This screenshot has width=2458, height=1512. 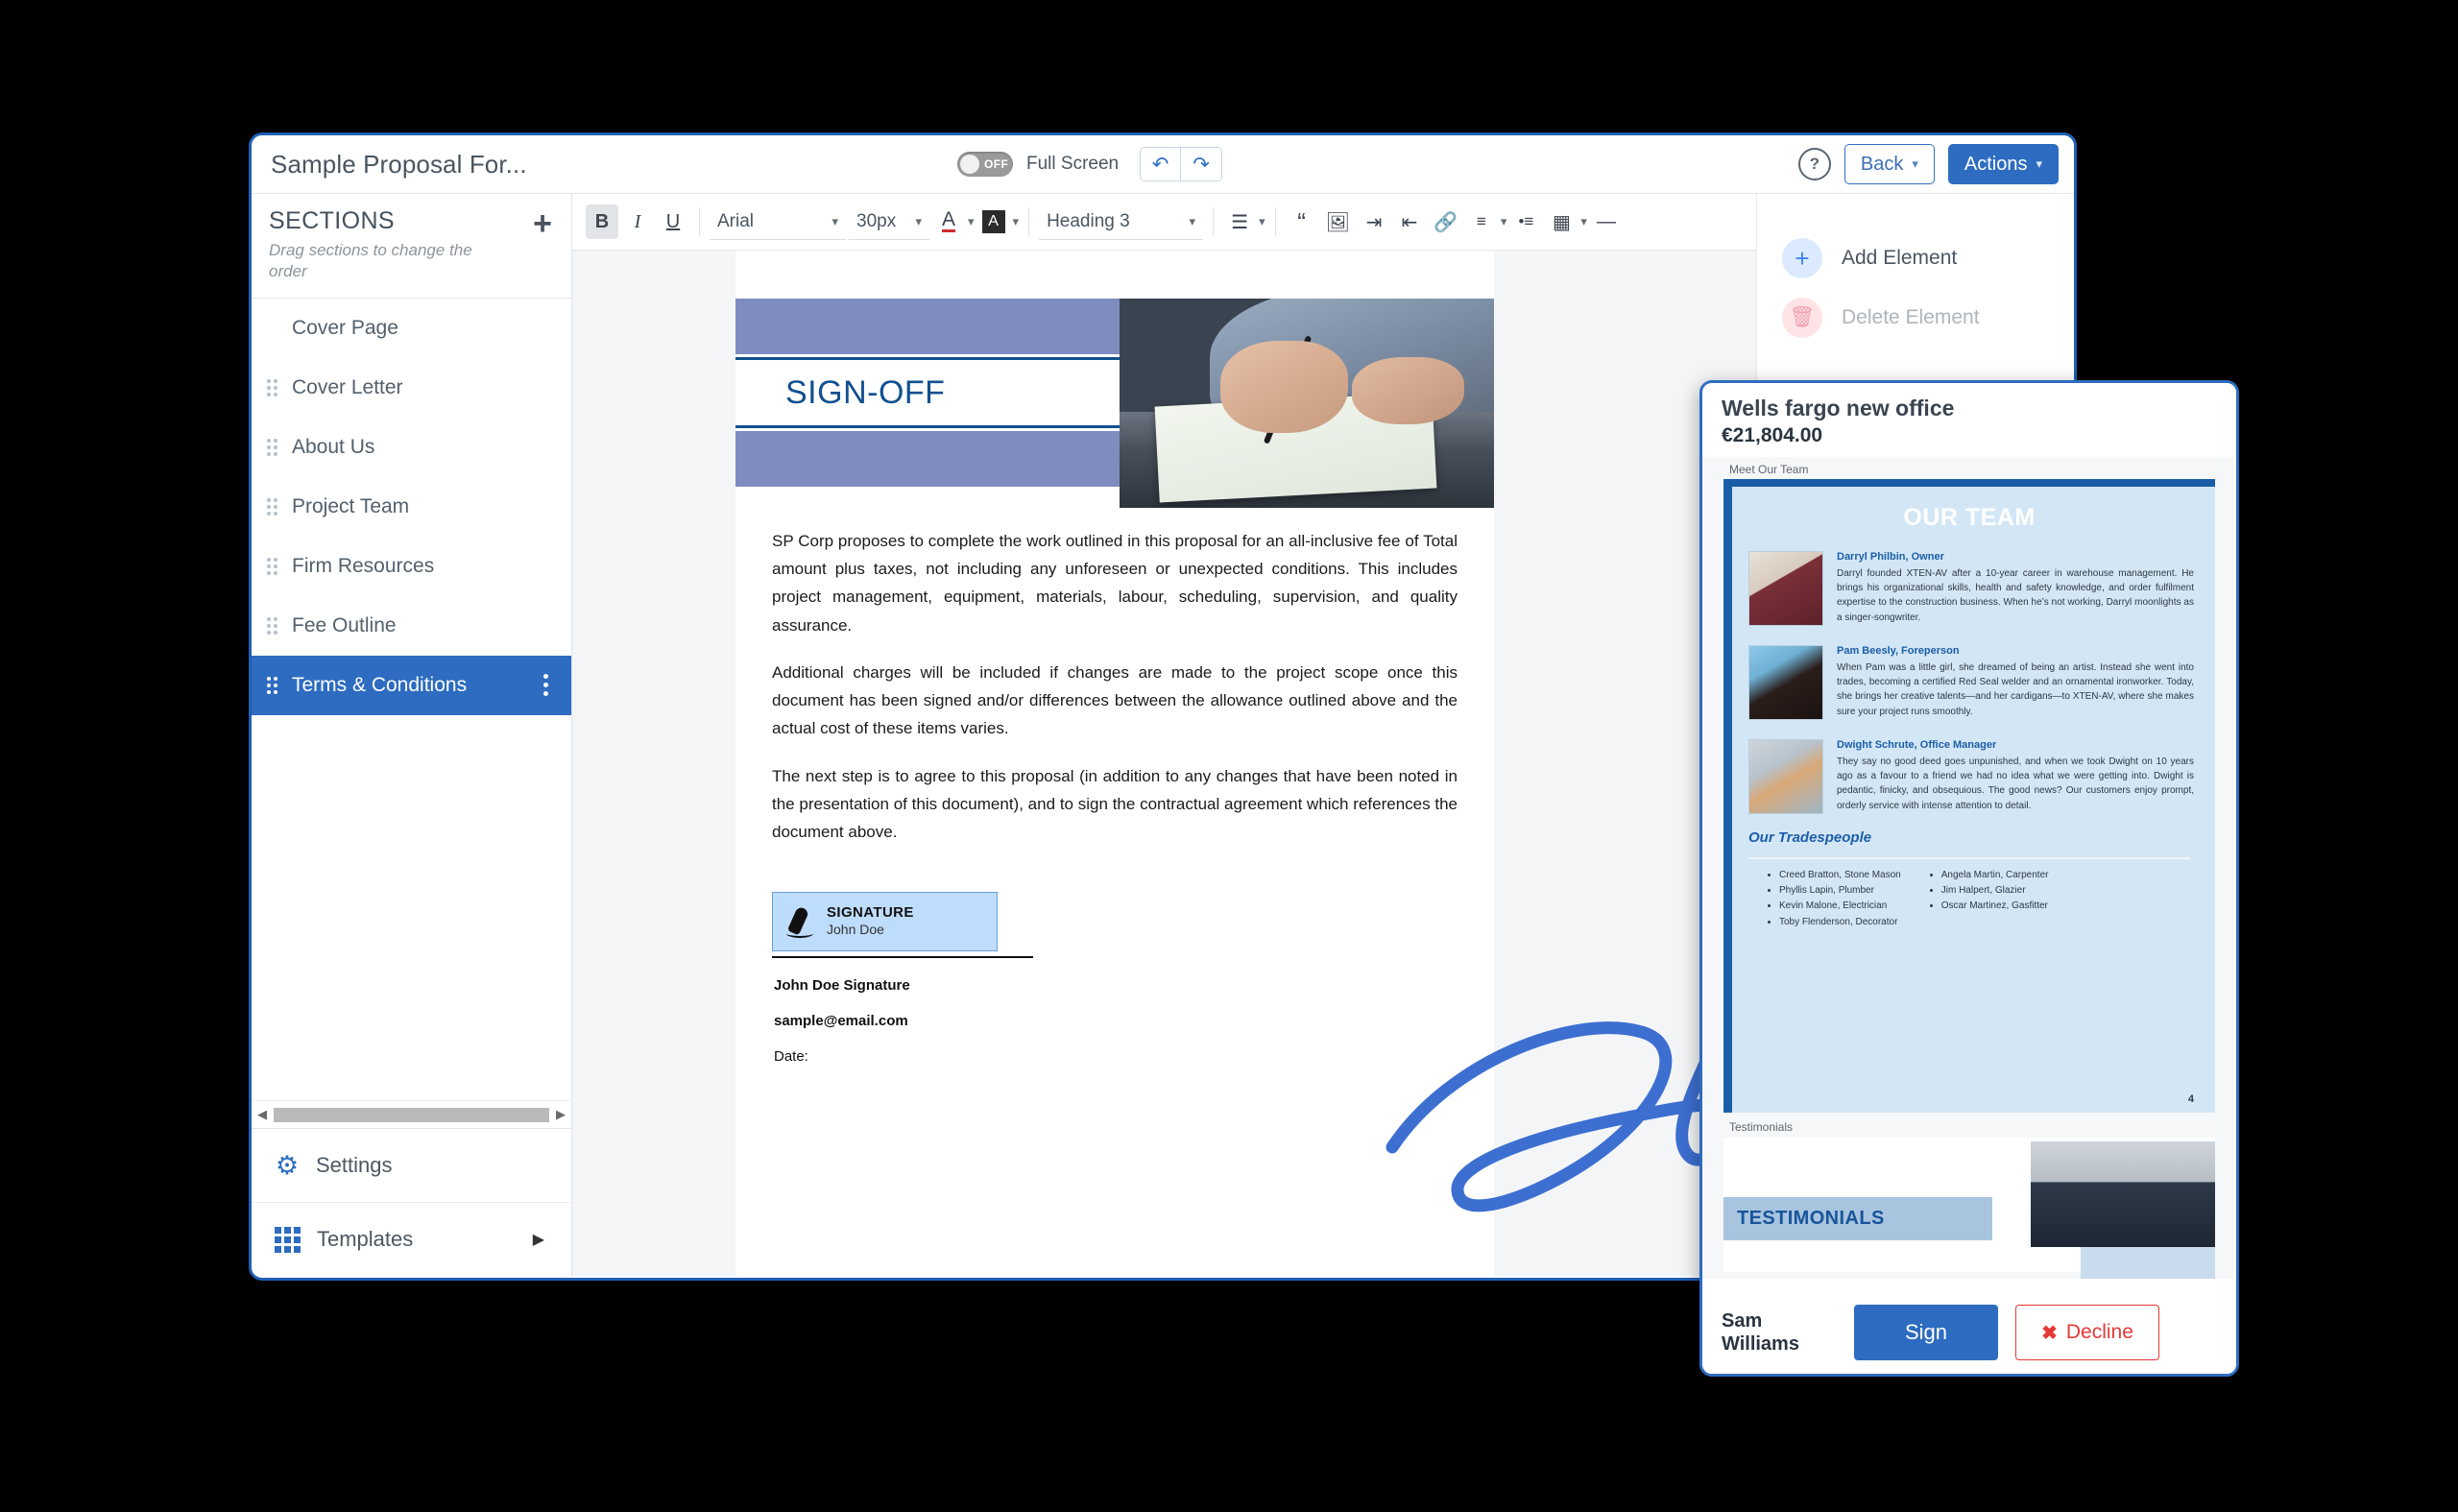 I want to click on unordered-list-icon: •≡, so click(x=1526, y=221).